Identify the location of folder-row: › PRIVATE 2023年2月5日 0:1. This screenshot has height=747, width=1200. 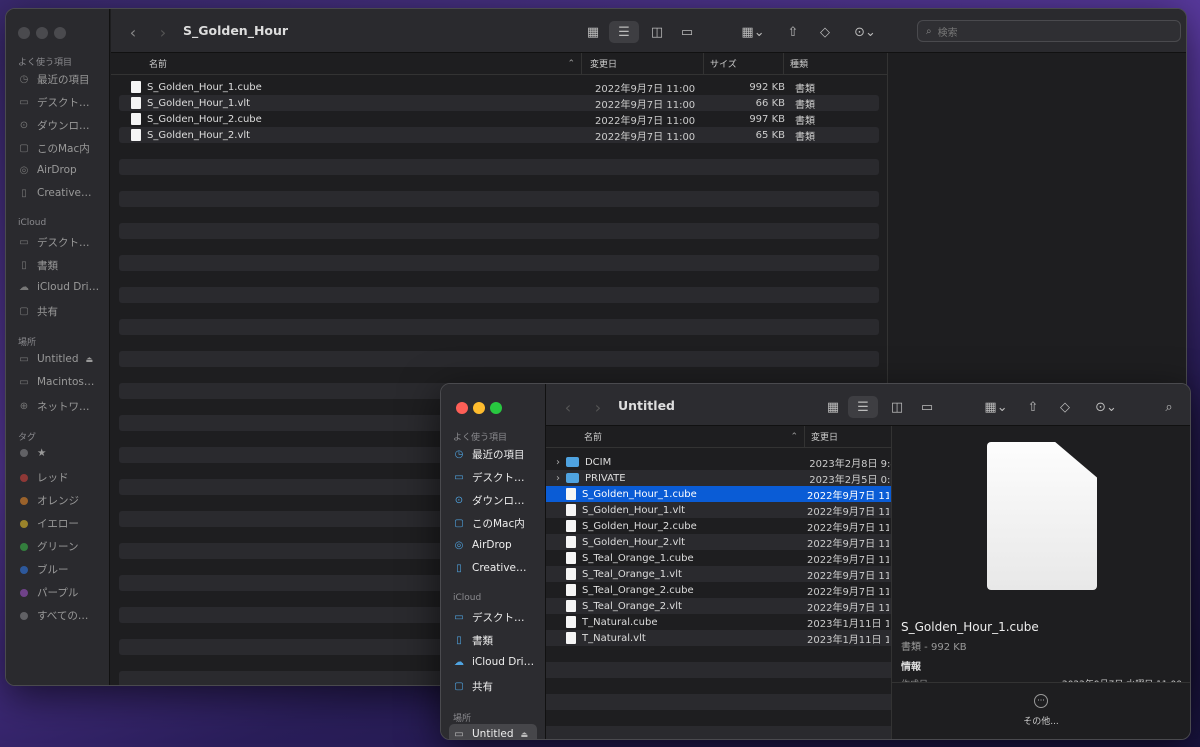
(718, 478).